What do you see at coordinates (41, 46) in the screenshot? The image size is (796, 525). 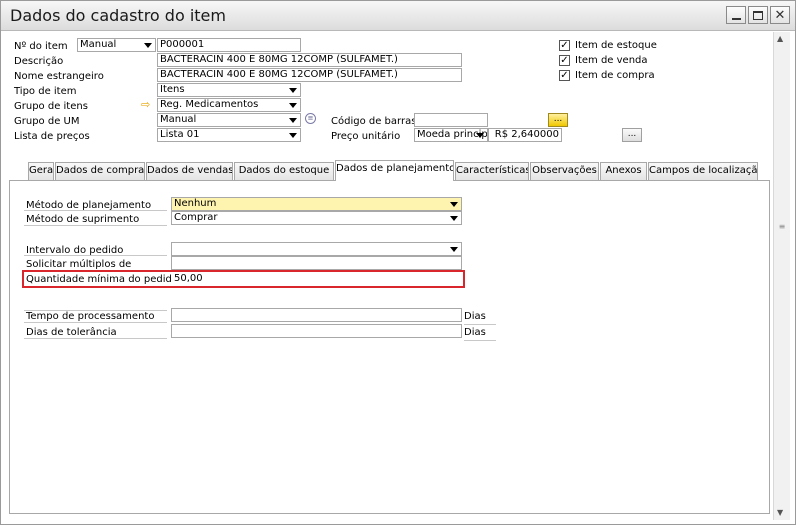 I see `item-no-label: Nº do item` at bounding box center [41, 46].